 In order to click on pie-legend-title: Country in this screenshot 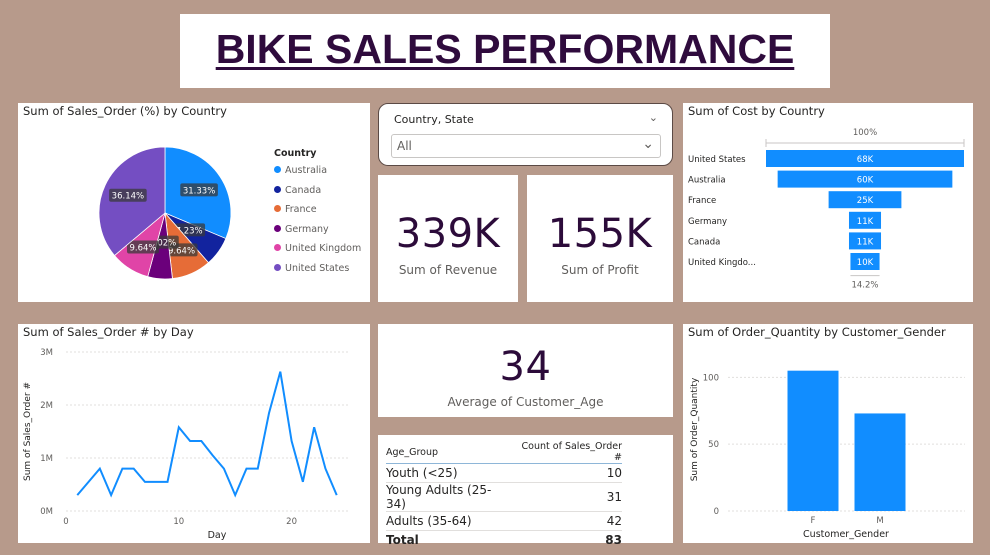, I will do `click(295, 153)`.